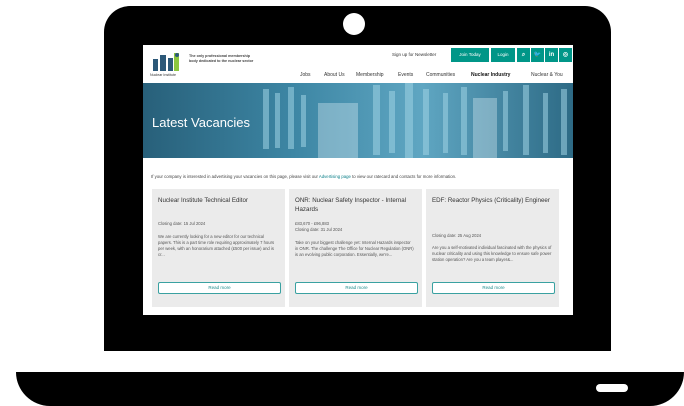 The height and width of the screenshot is (406, 684). Describe the element at coordinates (551, 55) in the screenshot. I see `linkedin-icon: in` at that location.